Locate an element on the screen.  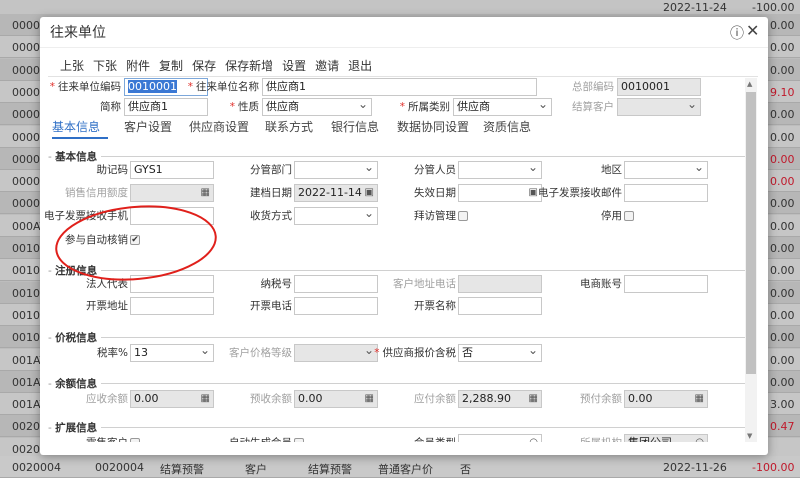
field-label: 自动生成会员 is located at coordinates (260, 438).